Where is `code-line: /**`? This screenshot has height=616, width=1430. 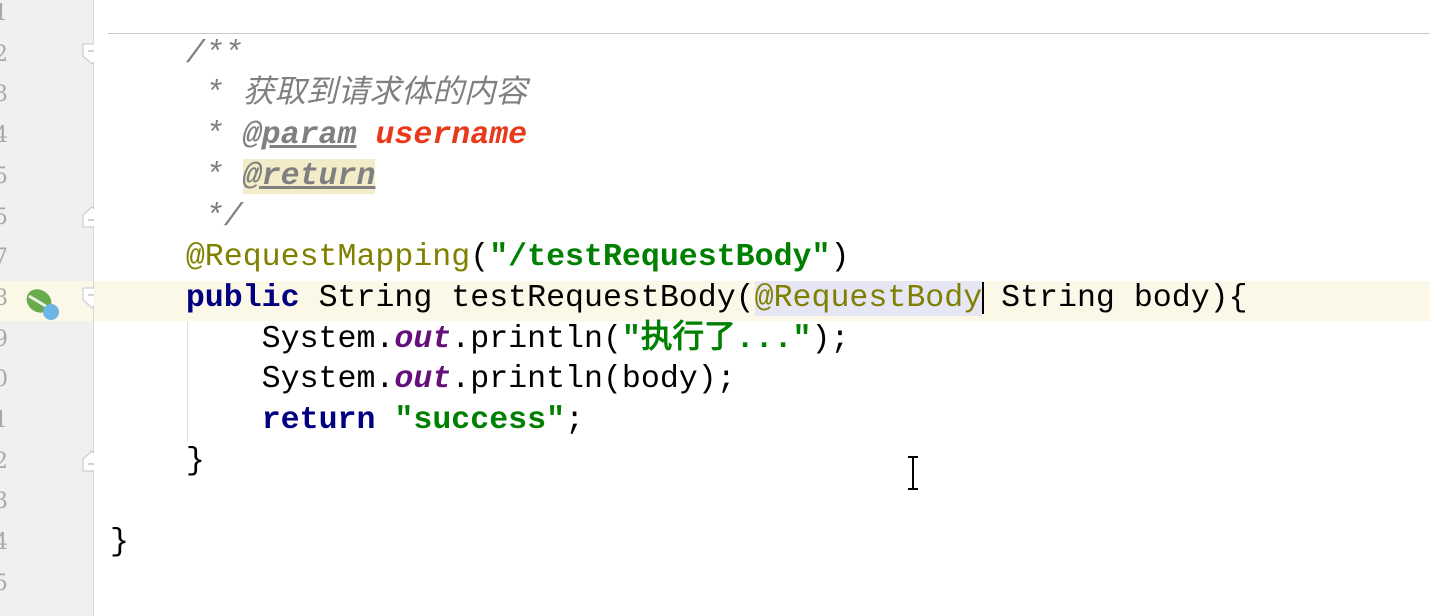
code-line: /** is located at coordinates (176, 54).